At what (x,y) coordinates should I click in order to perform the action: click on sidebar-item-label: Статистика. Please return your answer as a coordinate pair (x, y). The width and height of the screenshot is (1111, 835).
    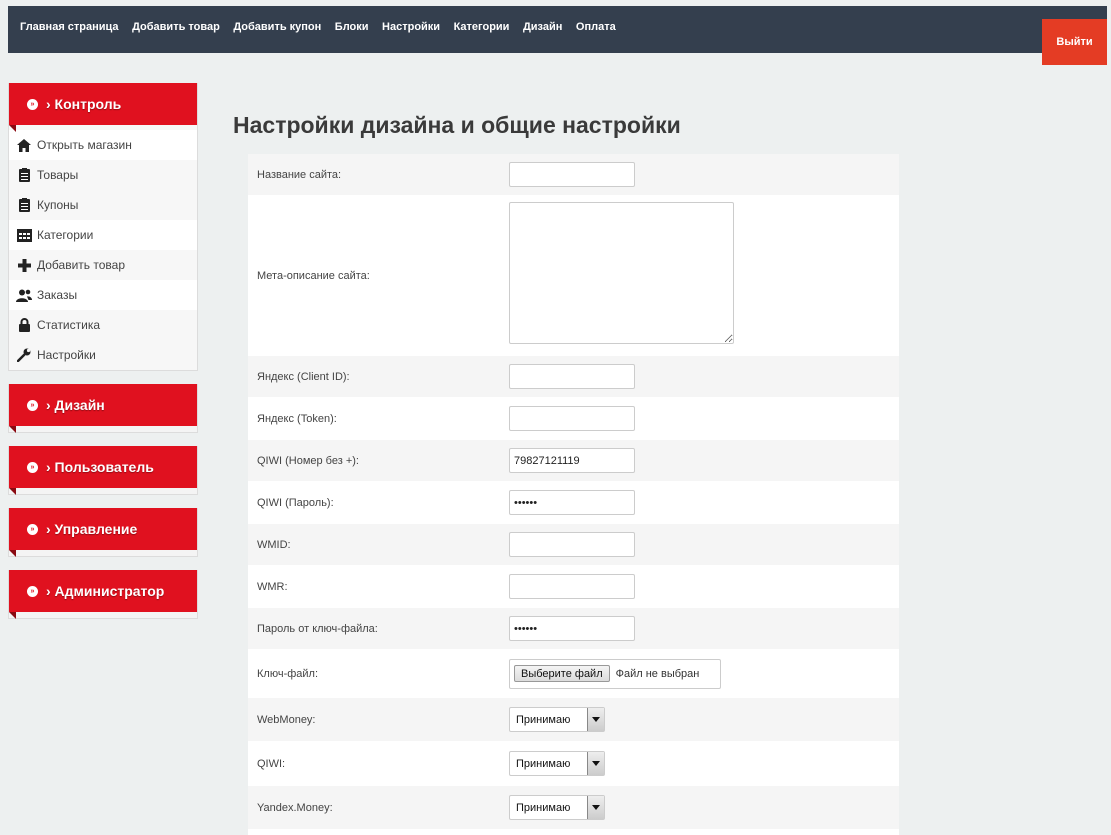
    Looking at the image, I should click on (69, 325).